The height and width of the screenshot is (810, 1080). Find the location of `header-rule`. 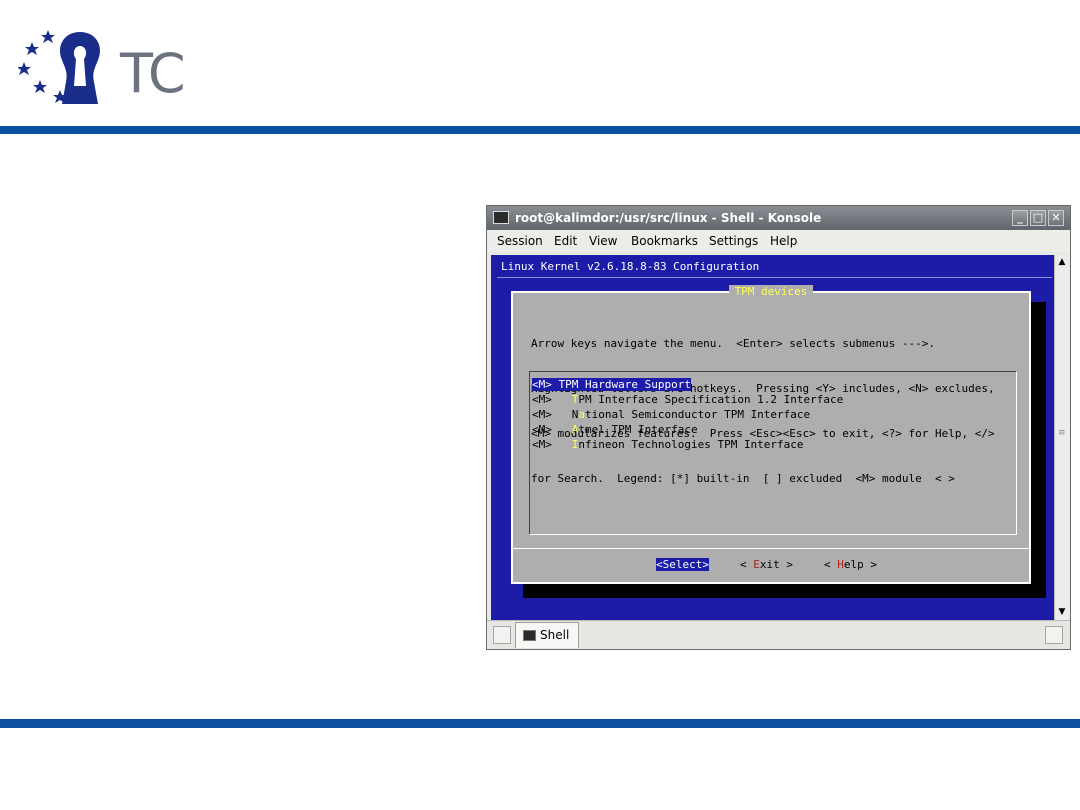

header-rule is located at coordinates (540, 130).